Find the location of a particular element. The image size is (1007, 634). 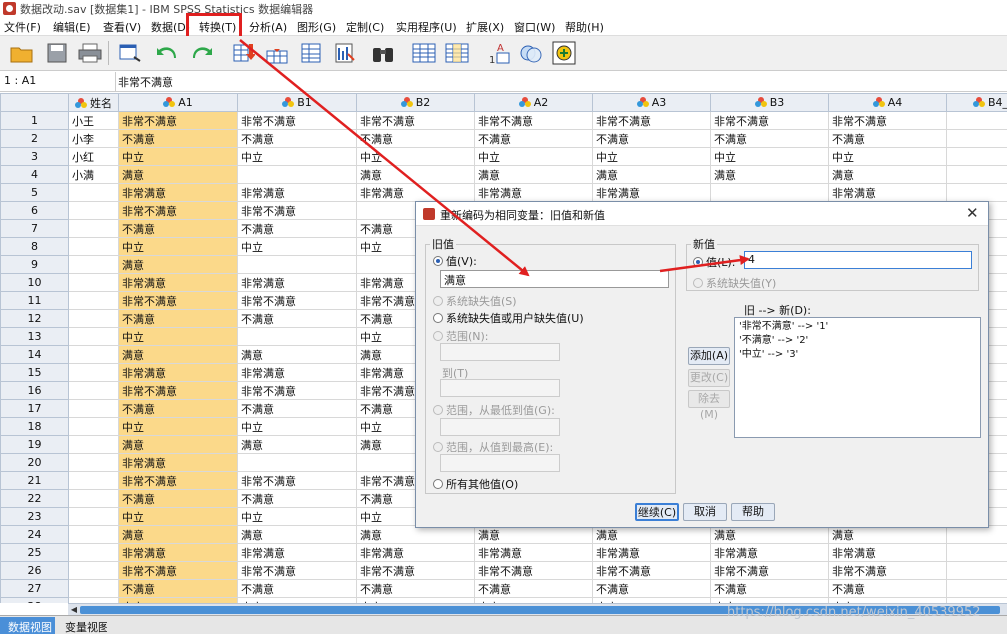

row-header: 22 is located at coordinates (34, 498).